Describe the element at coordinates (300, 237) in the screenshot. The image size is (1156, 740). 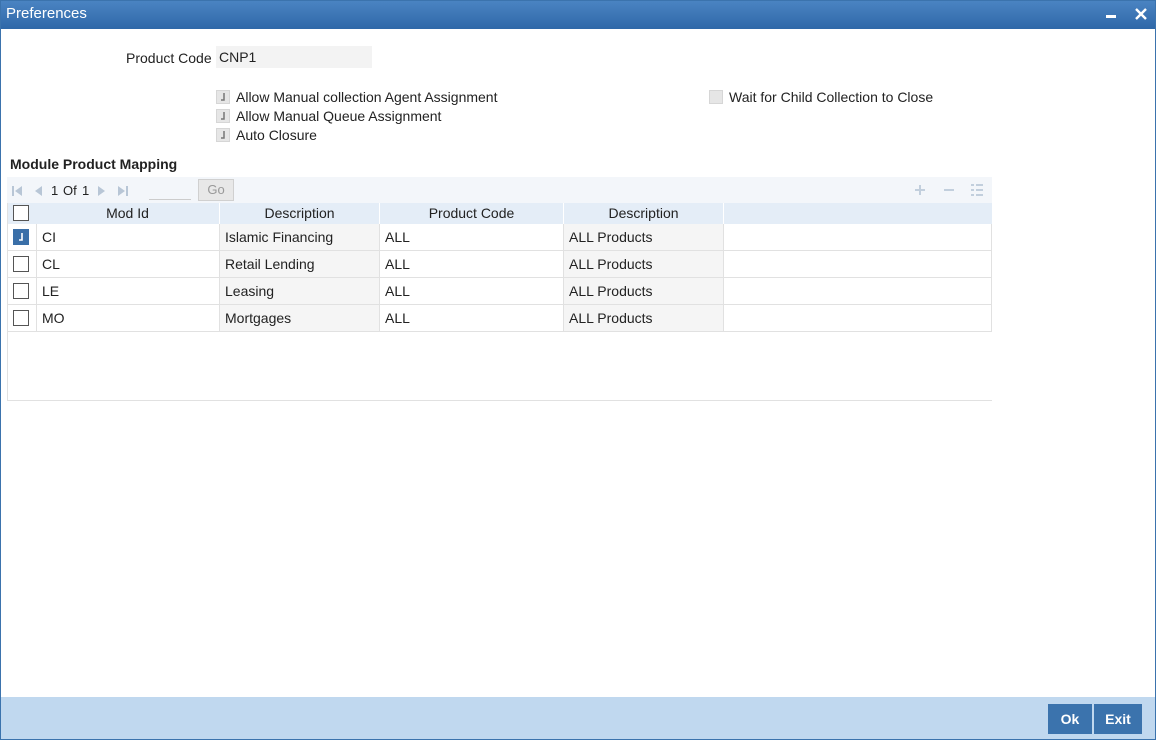
I see `description-cell: Islamic Financing` at that location.